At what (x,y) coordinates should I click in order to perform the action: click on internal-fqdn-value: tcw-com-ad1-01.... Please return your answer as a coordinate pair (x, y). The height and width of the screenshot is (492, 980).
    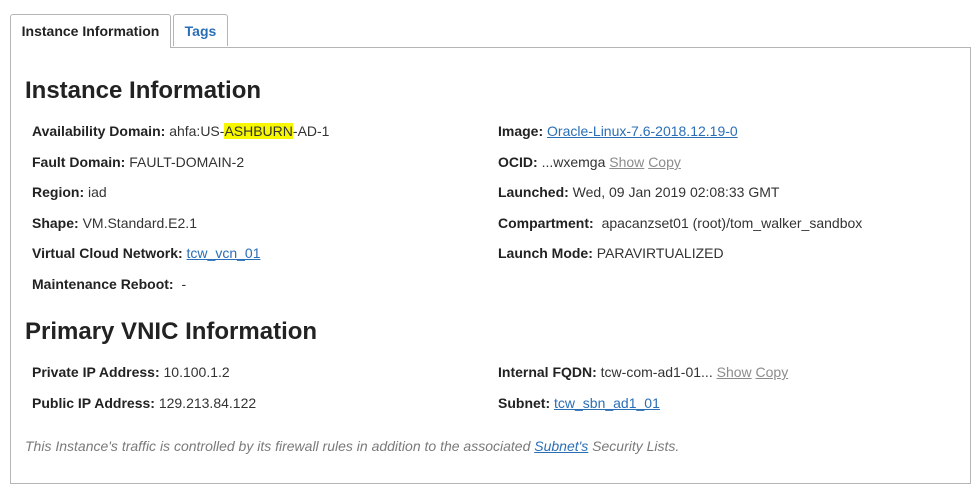
    Looking at the image, I should click on (656, 372).